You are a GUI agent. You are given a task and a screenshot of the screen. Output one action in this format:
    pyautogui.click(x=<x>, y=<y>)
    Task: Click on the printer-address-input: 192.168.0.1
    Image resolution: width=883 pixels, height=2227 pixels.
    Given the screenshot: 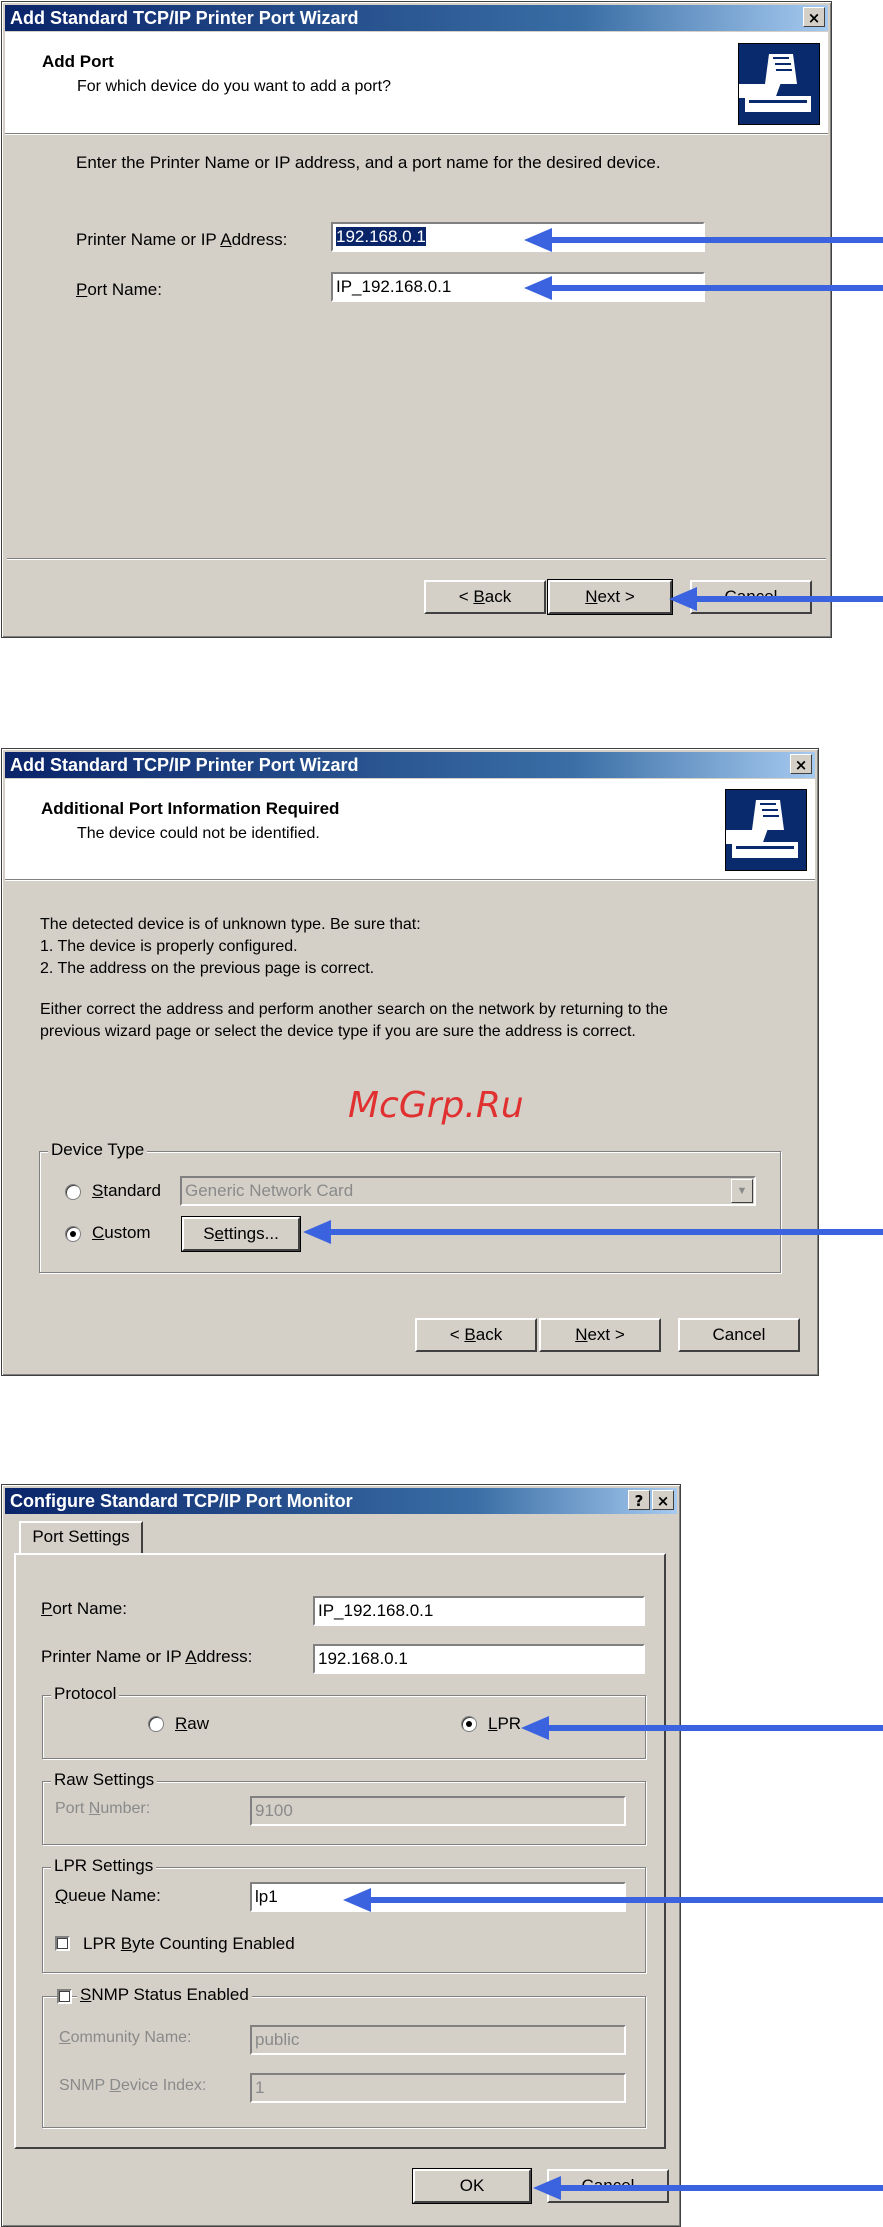 What is the action you would take?
    pyautogui.click(x=479, y=1659)
    